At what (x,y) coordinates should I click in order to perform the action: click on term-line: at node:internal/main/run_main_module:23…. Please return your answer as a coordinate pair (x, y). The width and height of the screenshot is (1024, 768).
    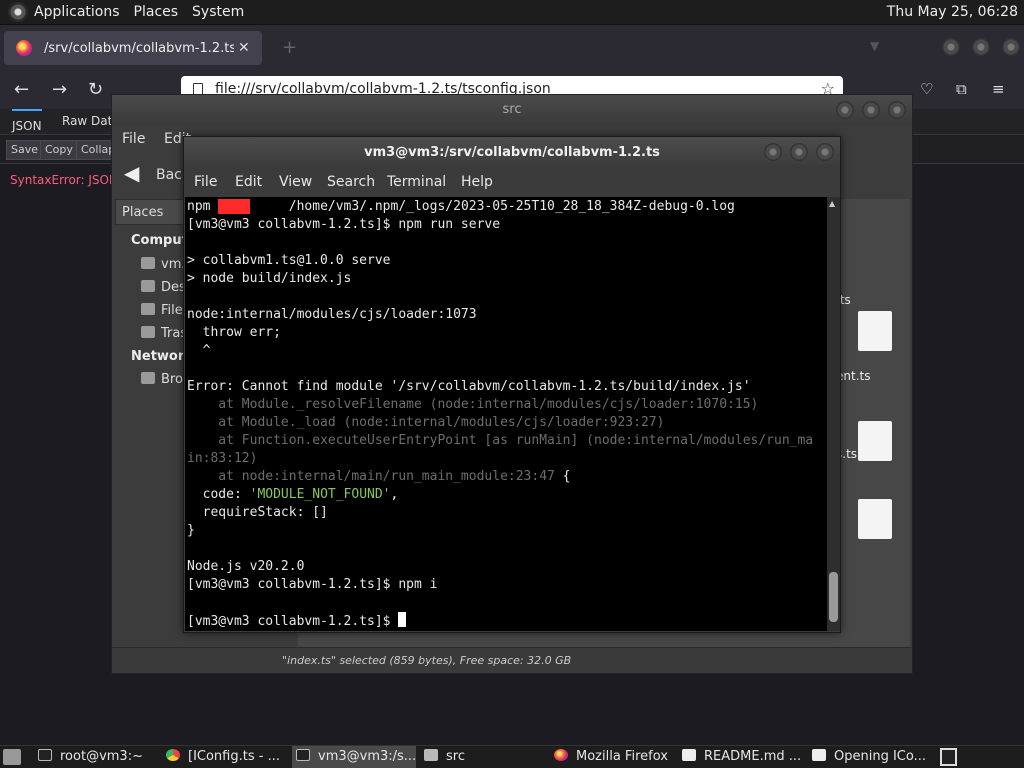
    Looking at the image, I should click on (379, 476).